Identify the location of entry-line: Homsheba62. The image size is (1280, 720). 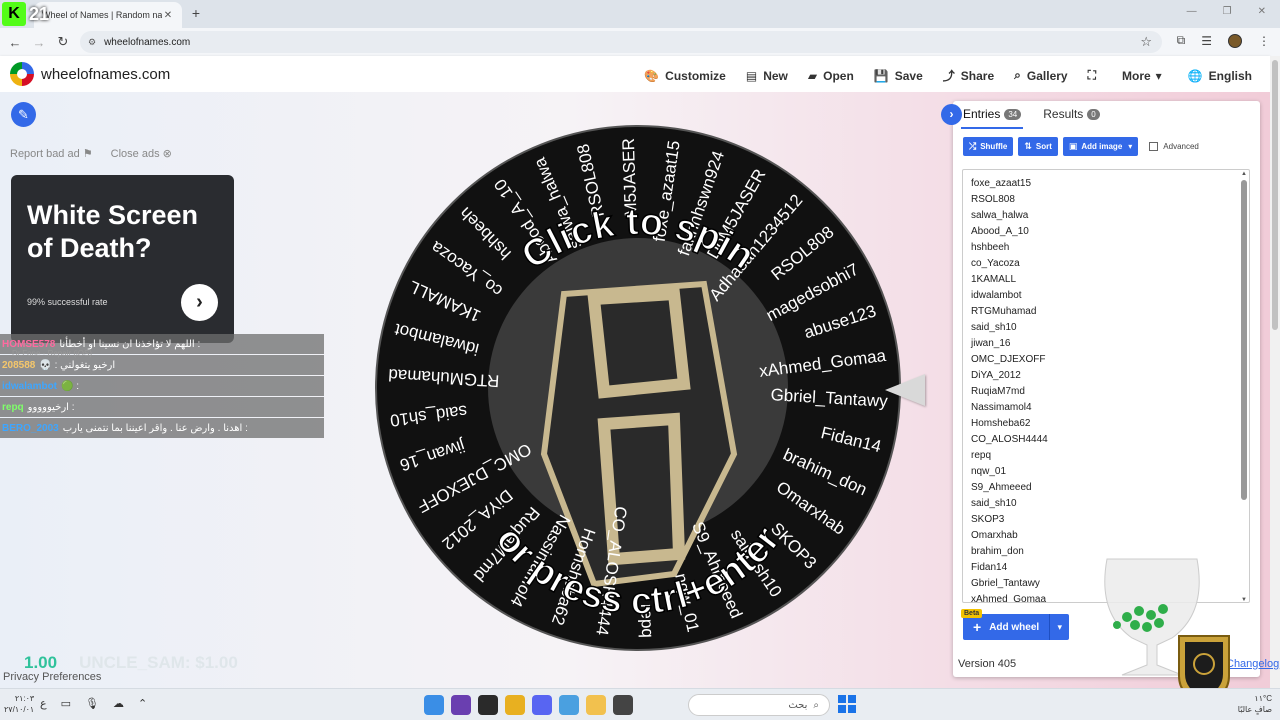
(1106, 424).